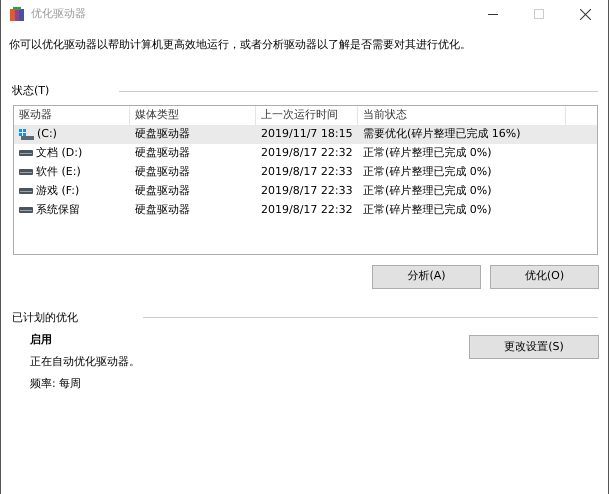  What do you see at coordinates (58, 210) in the screenshot?
I see `table-cell: 系统保留` at bounding box center [58, 210].